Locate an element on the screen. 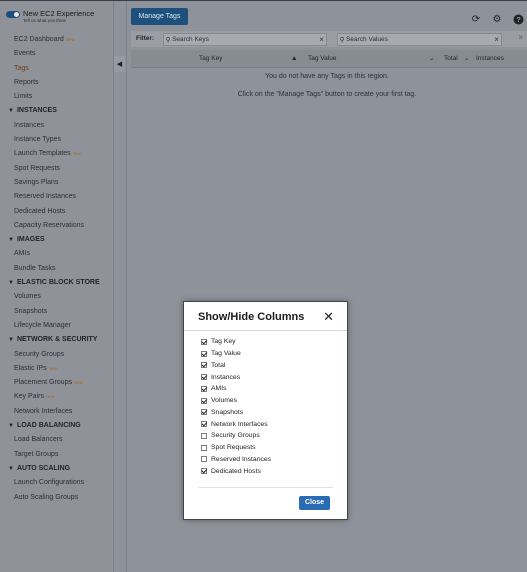 Image resolution: width=527 pixels, height=572 pixels. sidebar-collapse-handle: ◀ is located at coordinates (119, 64).